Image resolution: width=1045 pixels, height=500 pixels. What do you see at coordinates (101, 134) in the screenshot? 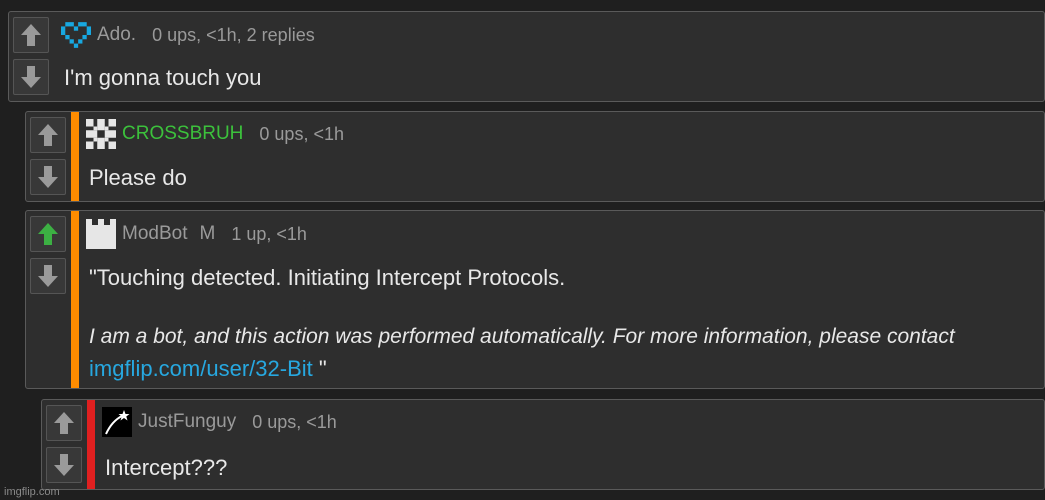
I see `pixel-cross-icon` at bounding box center [101, 134].